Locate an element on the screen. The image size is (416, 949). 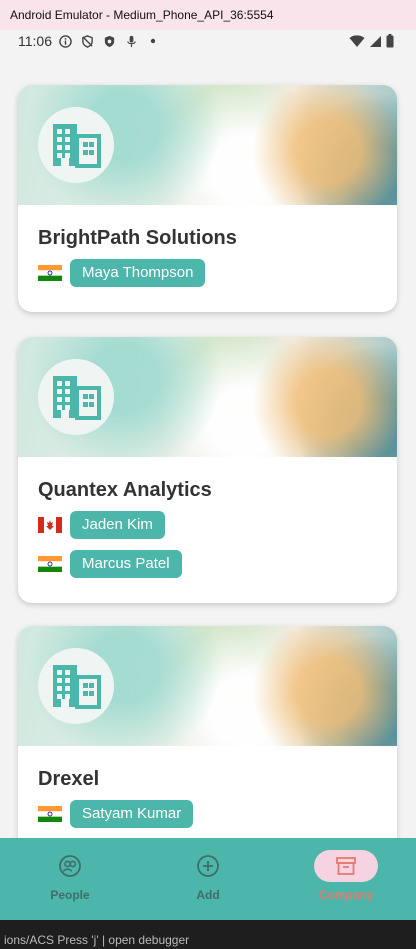
wifi-icon is located at coordinates (357, 42).